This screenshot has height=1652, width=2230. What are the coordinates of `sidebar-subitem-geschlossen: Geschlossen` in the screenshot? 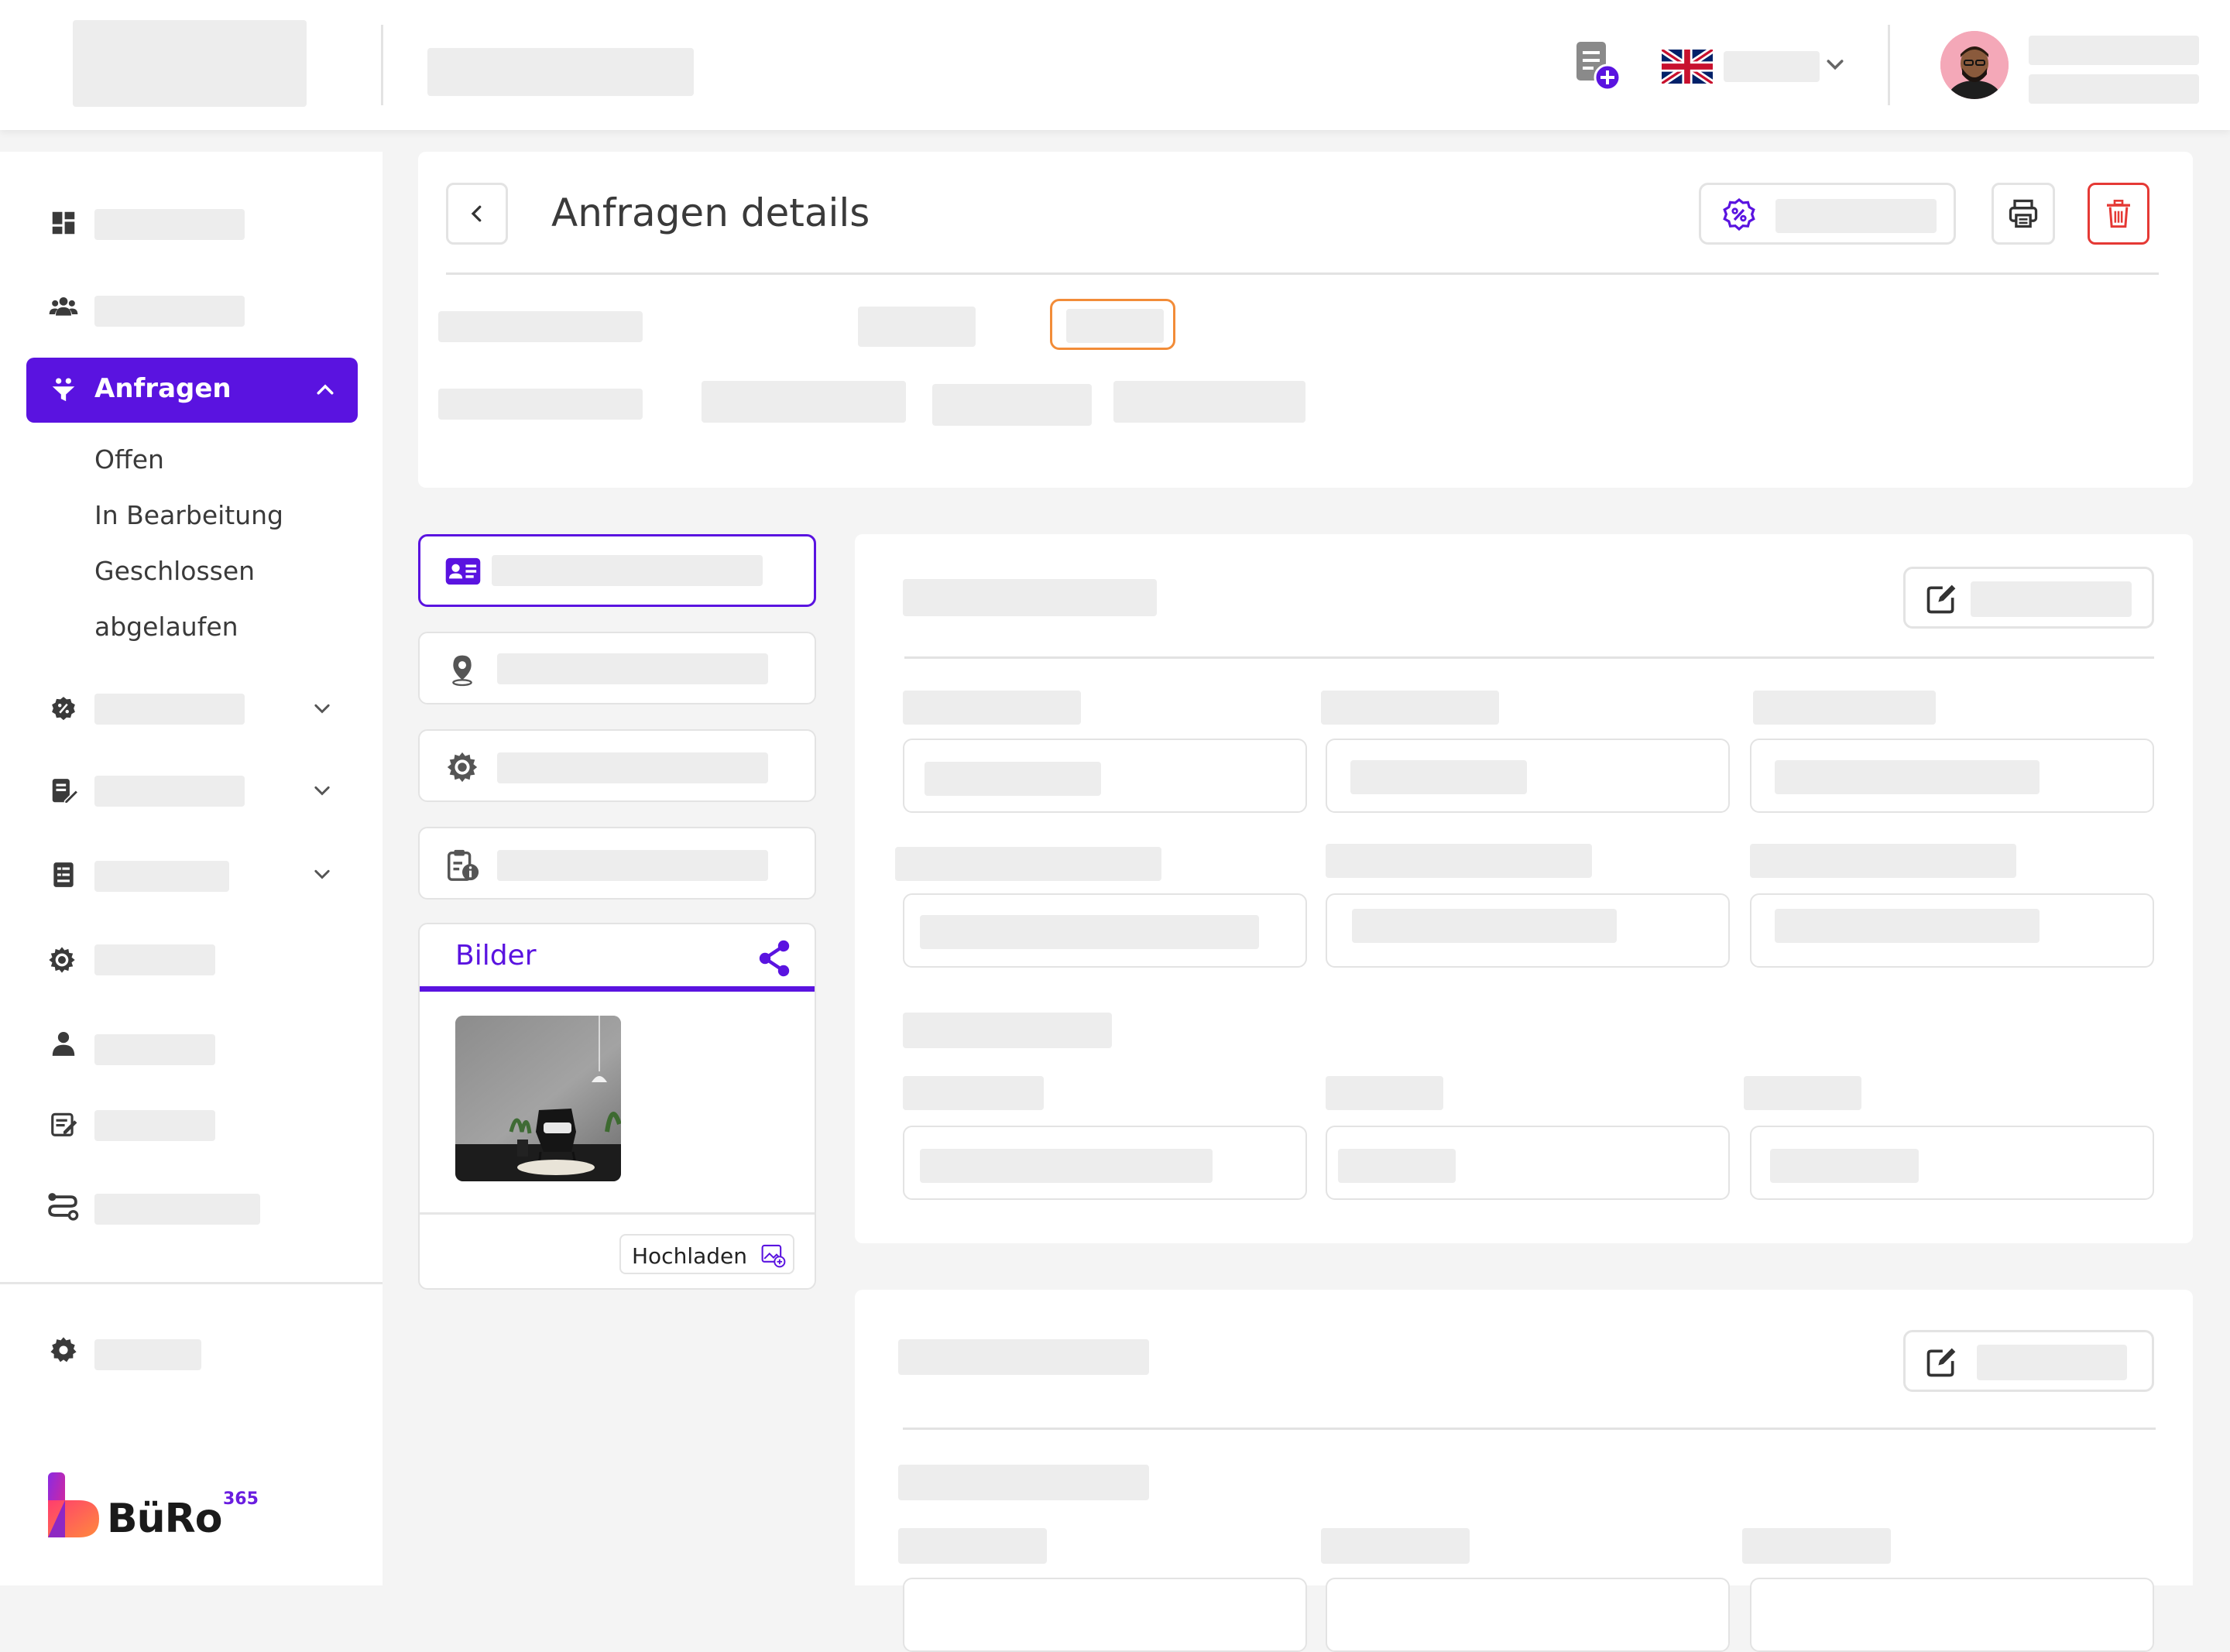 It's located at (174, 571).